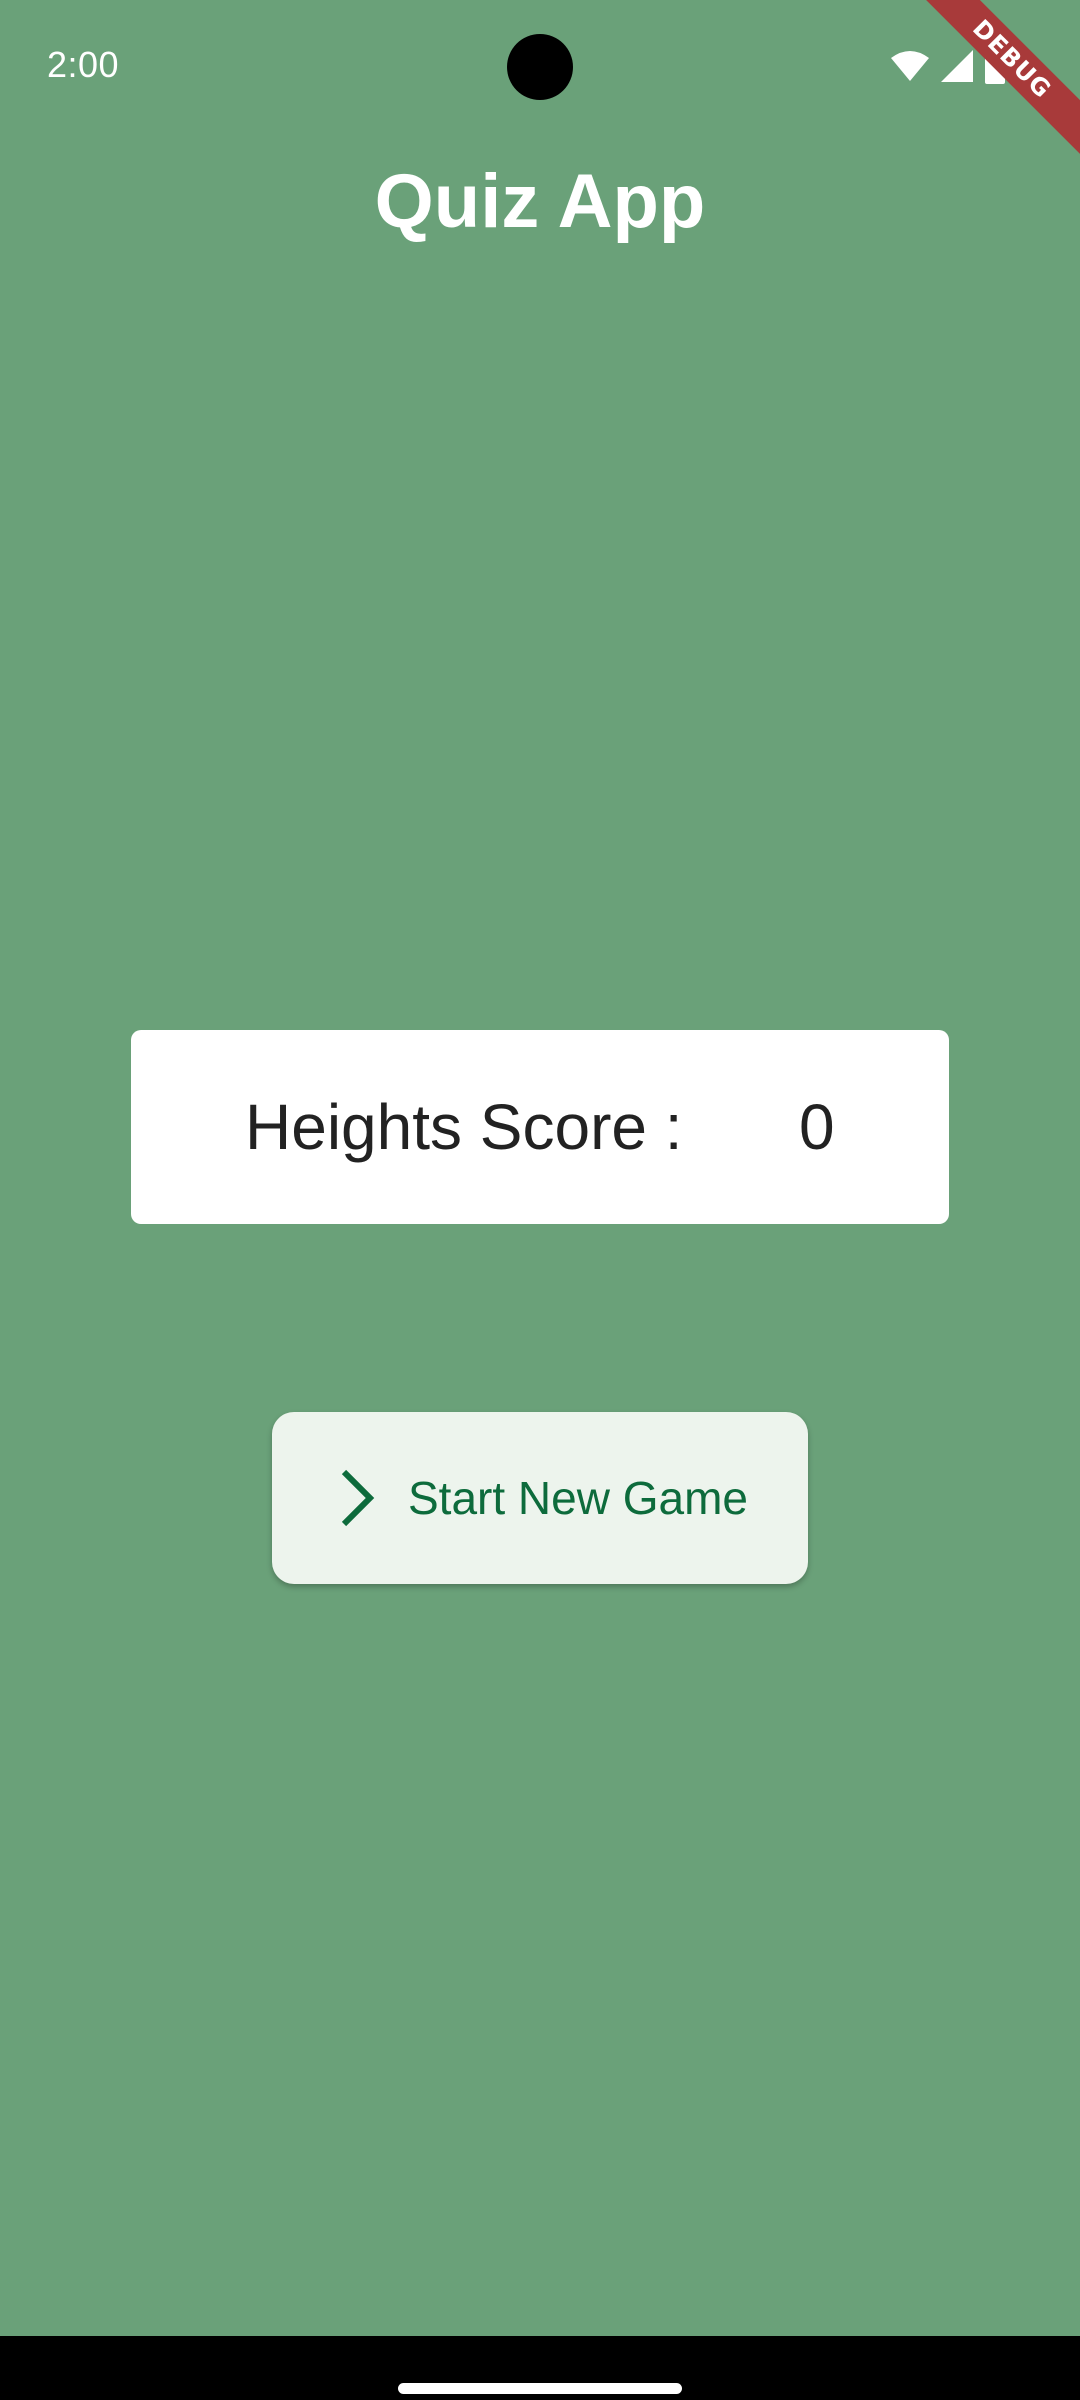  I want to click on high-score-card: Heights Score : 0, so click(540, 1127).